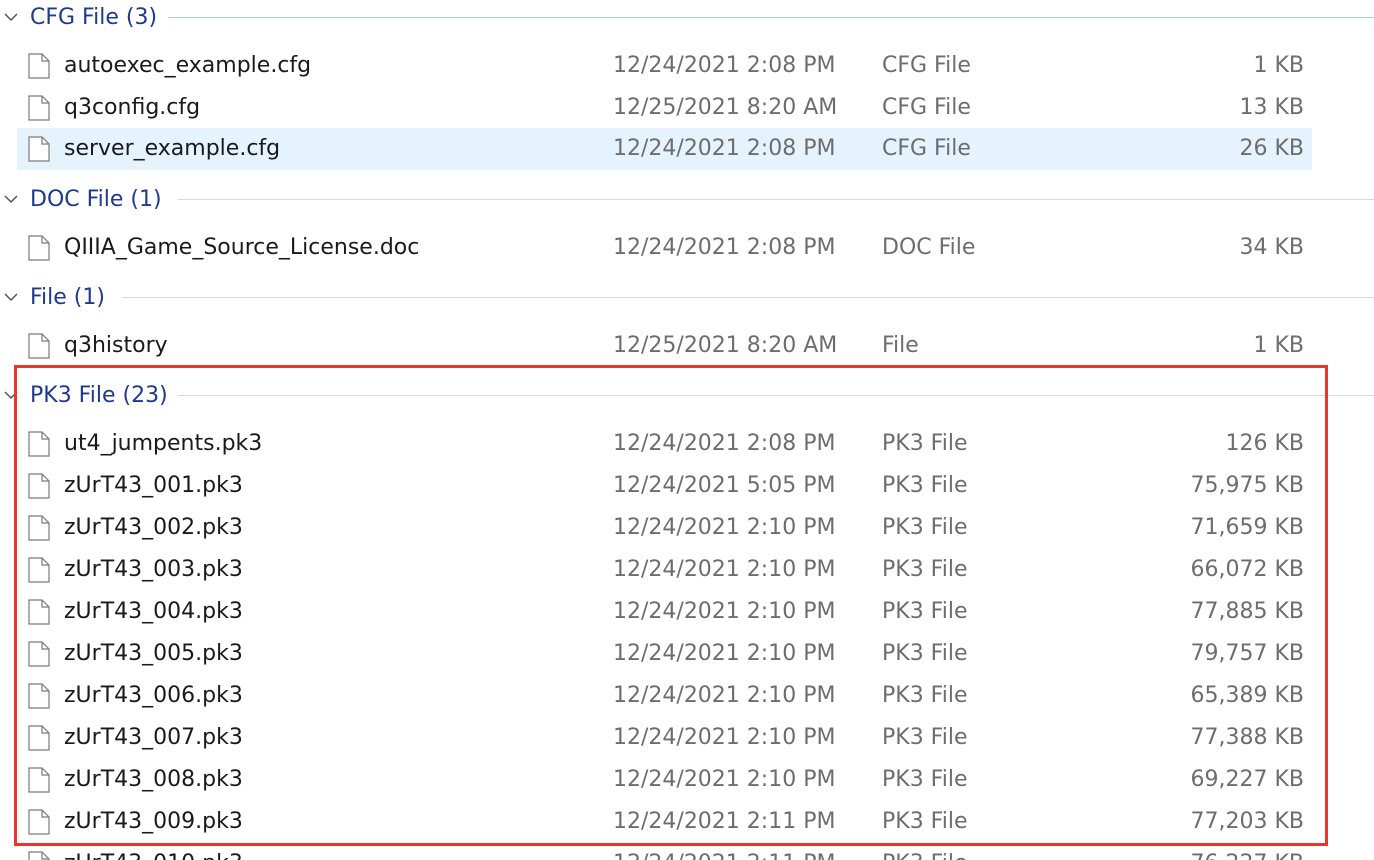 The height and width of the screenshot is (860, 1374). I want to click on file-size: 79,757 KB, so click(1247, 653).